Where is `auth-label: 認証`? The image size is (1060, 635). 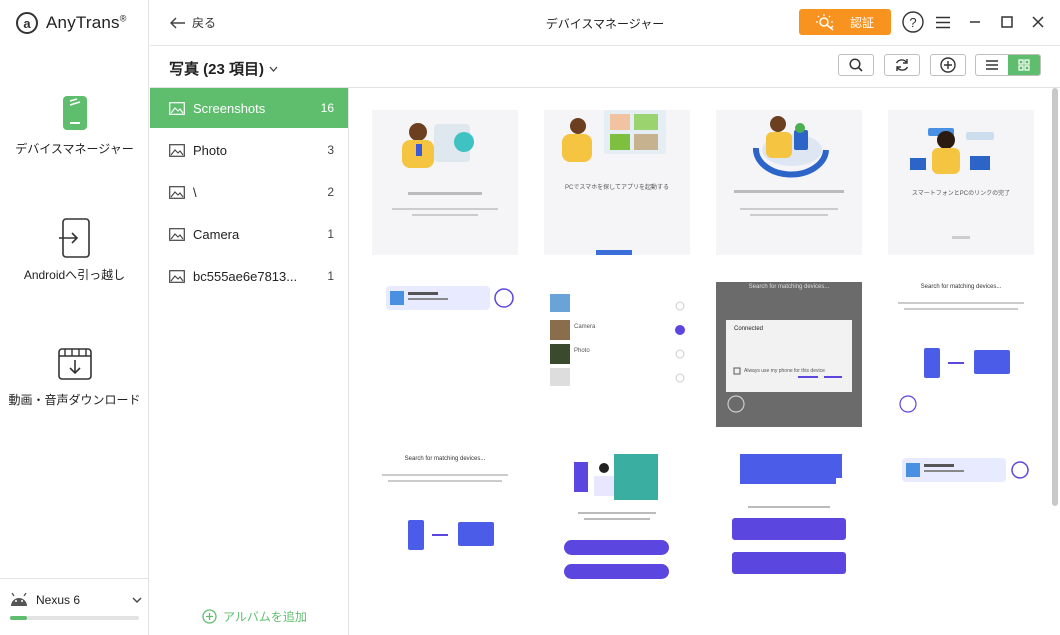
auth-label: 認証 is located at coordinates (861, 22).